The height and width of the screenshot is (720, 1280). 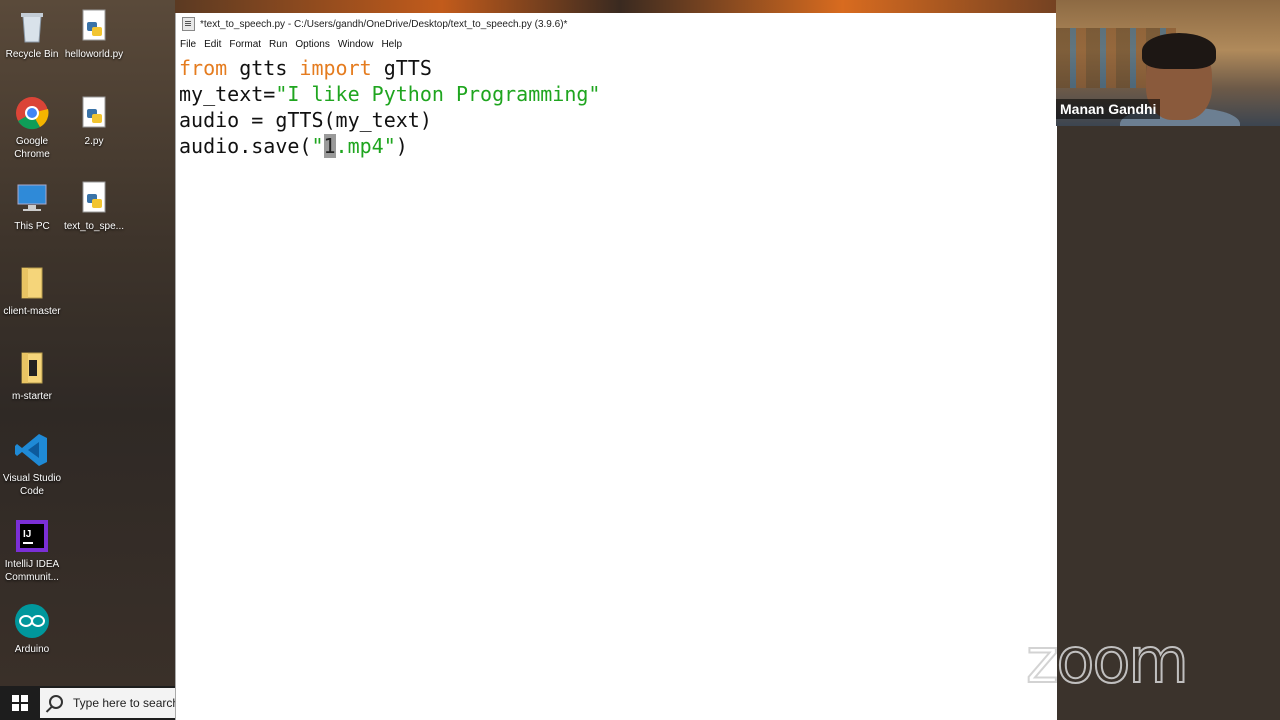 I want to click on code-line-3: audio = gTTS(my_text), so click(x=618, y=120).